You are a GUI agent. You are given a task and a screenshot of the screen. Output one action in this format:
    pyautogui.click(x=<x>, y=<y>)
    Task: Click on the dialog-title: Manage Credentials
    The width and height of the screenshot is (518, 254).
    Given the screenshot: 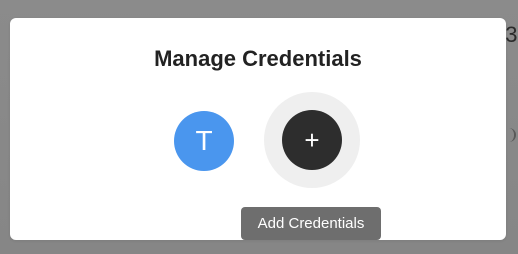 What is the action you would take?
    pyautogui.click(x=258, y=58)
    